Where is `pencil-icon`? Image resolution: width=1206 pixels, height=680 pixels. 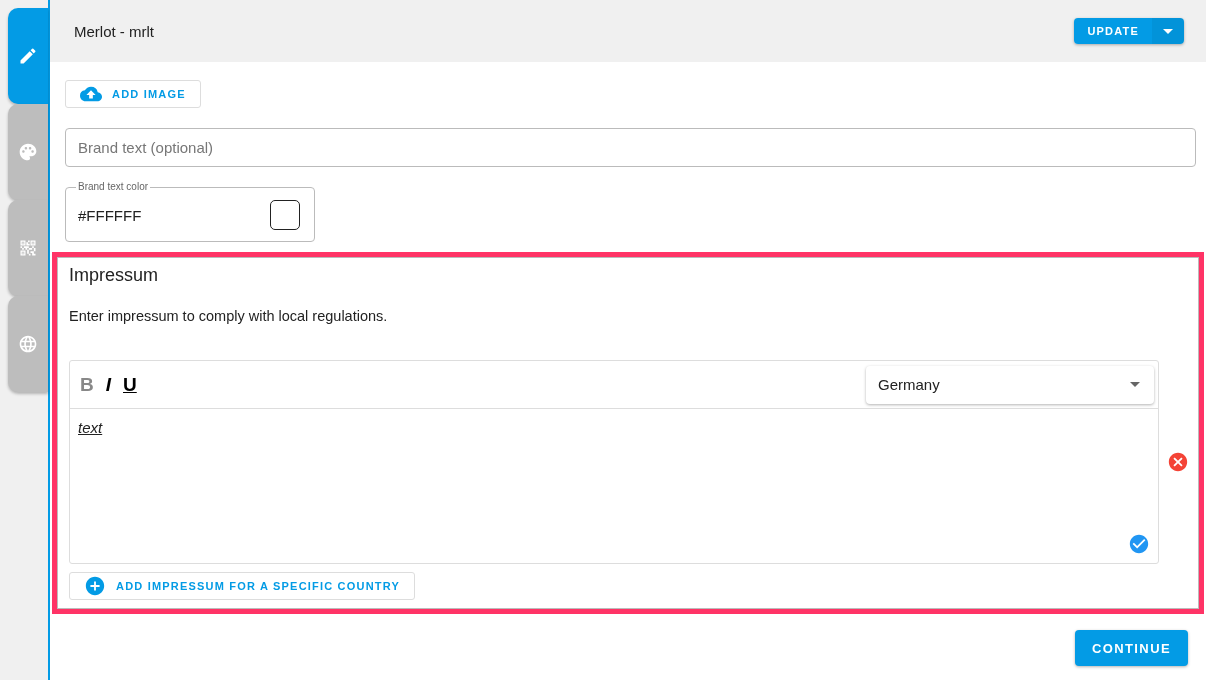
pencil-icon is located at coordinates (28, 56).